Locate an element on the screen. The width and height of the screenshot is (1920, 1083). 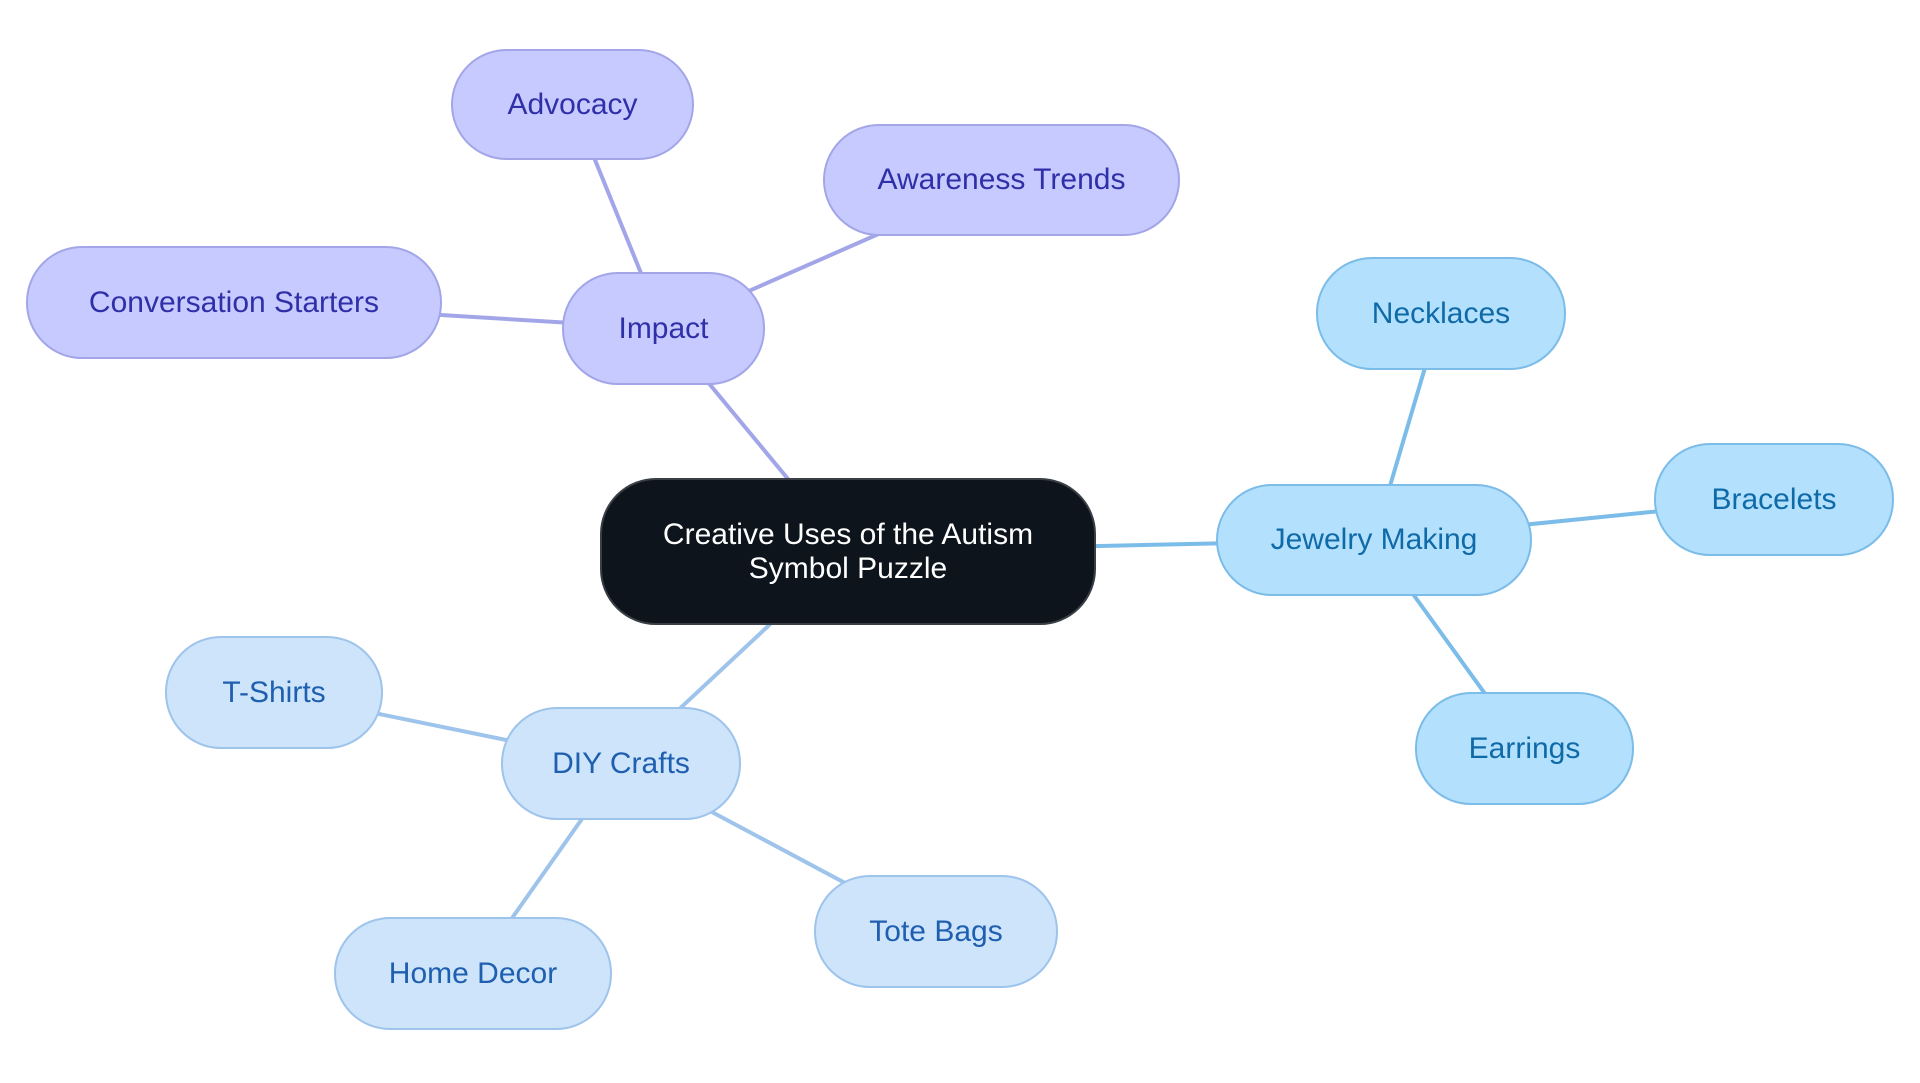
branch-node-jewelry-making: Jewelry Making is located at coordinates (1374, 540).